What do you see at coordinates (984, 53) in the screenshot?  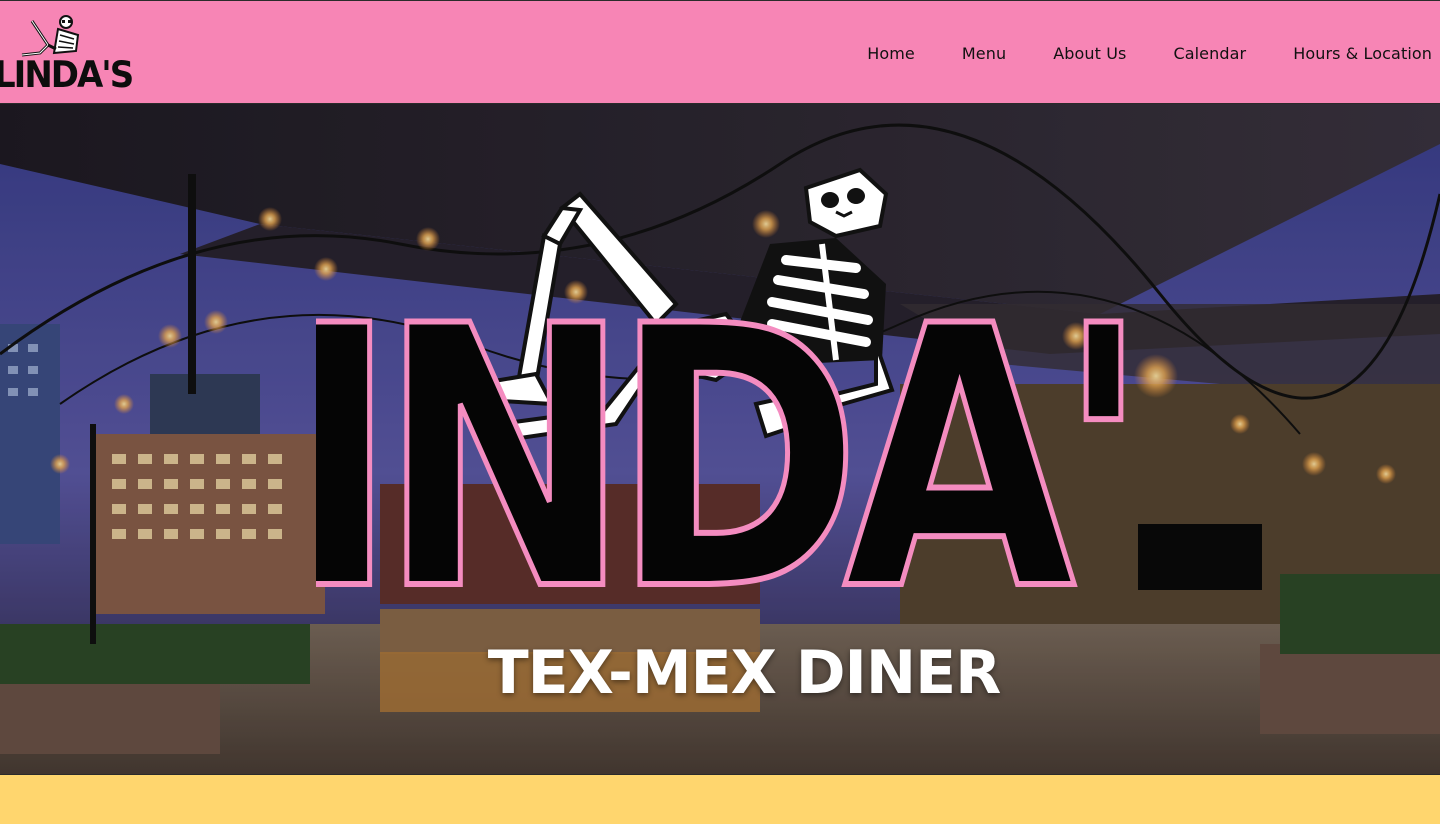 I see `nav-menu: Menu` at bounding box center [984, 53].